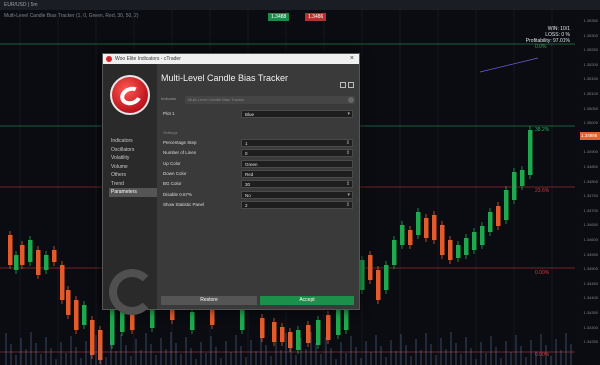 The image size is (600, 365). Describe the element at coordinates (297, 153) in the screenshot. I see `parameter-input: 0 ⇕` at that location.